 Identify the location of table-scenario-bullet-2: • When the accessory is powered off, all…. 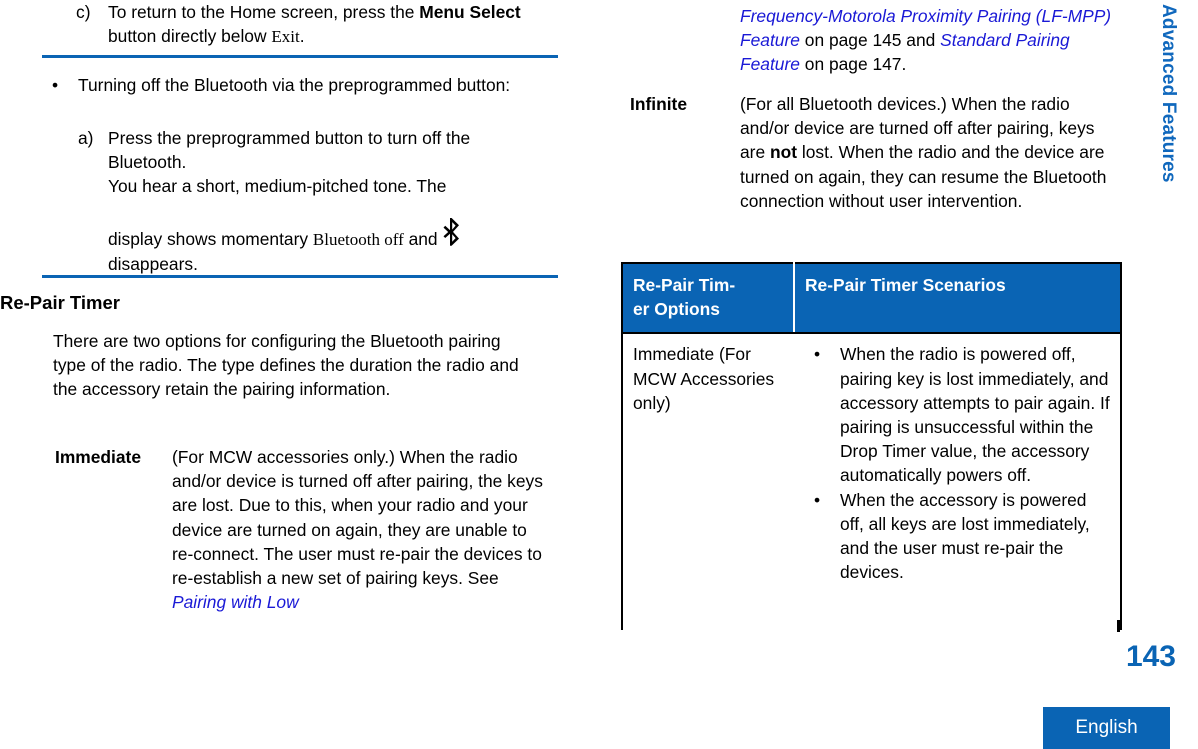
(960, 536).